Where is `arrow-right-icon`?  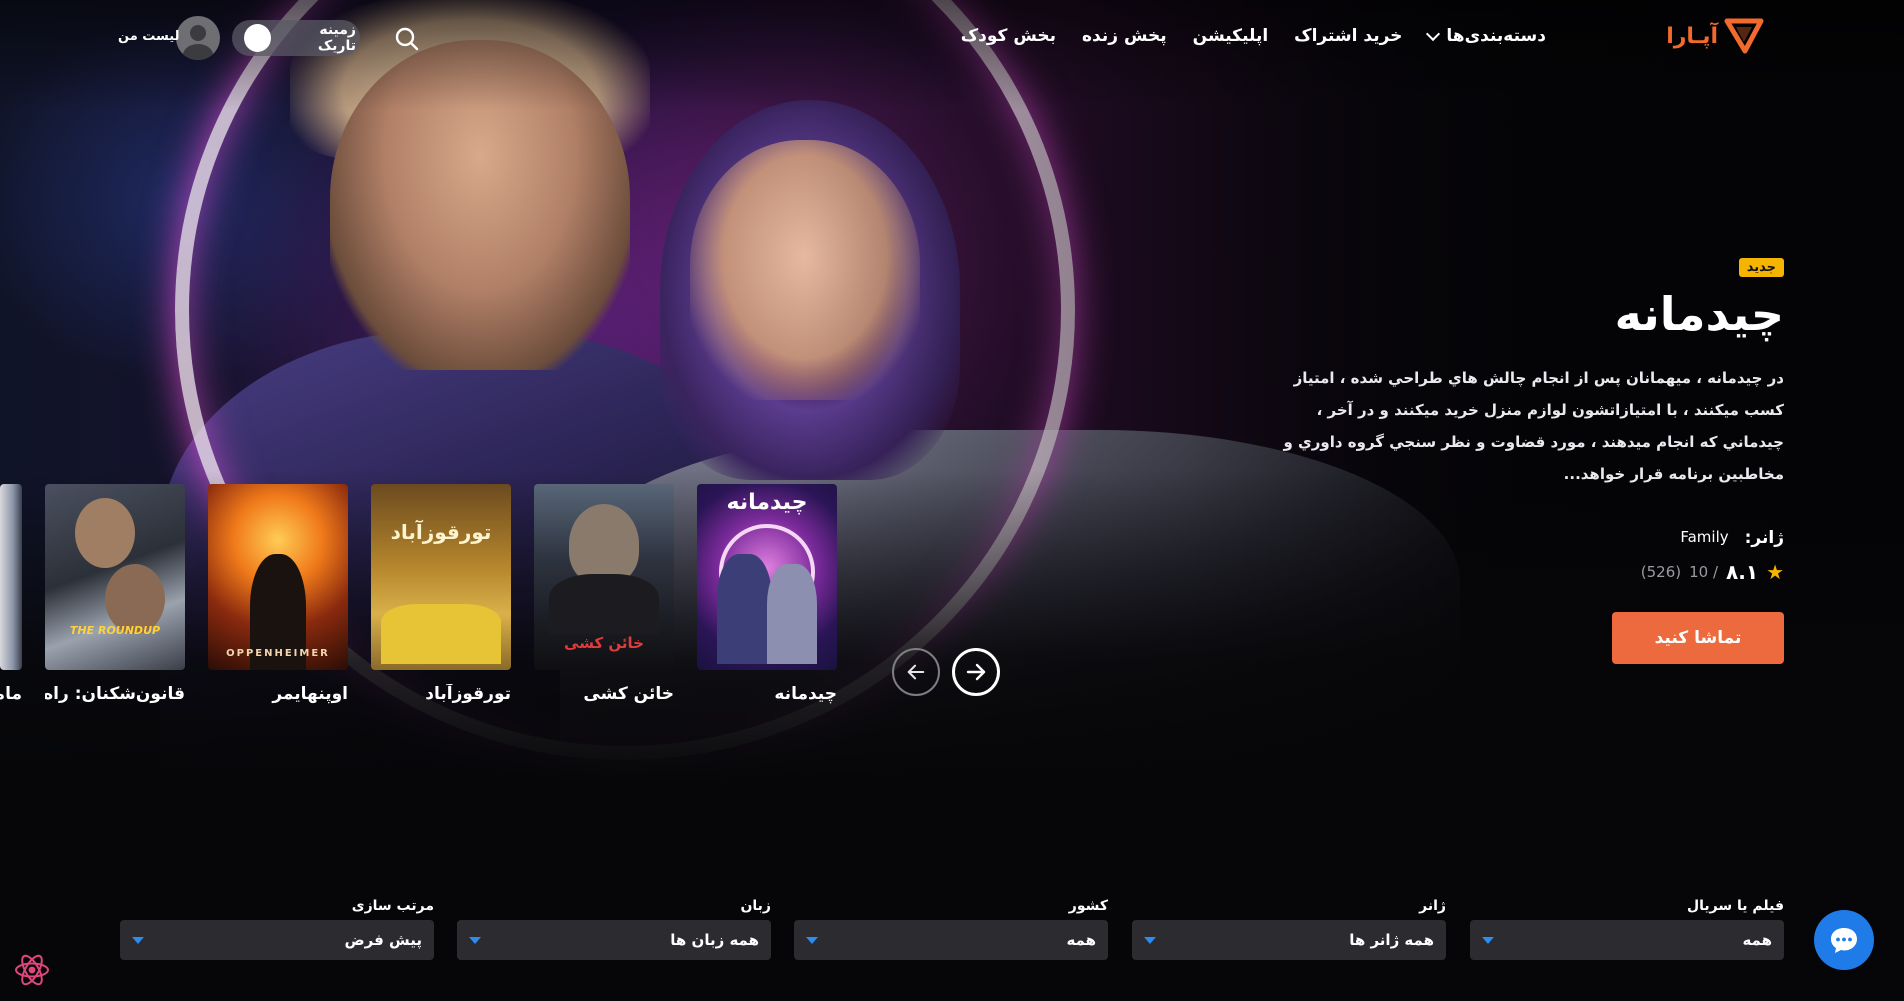 arrow-right-icon is located at coordinates (976, 672).